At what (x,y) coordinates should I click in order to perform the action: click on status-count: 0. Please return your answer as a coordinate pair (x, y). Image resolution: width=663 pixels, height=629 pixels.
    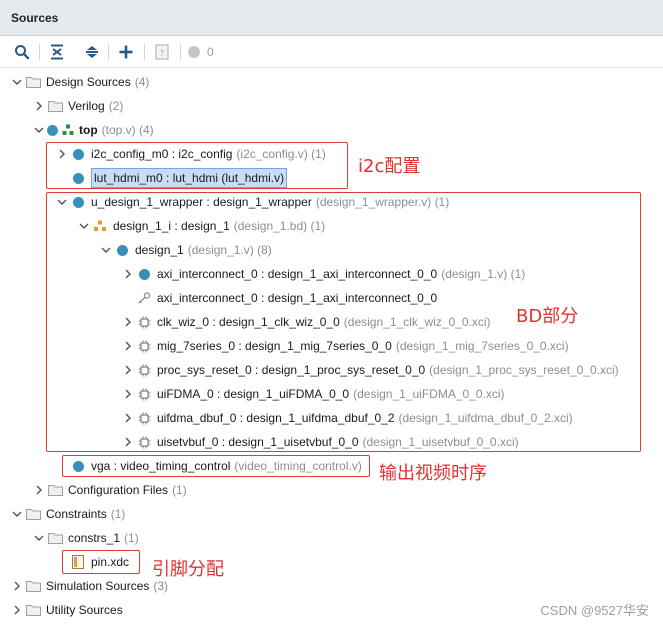
    Looking at the image, I should click on (210, 52).